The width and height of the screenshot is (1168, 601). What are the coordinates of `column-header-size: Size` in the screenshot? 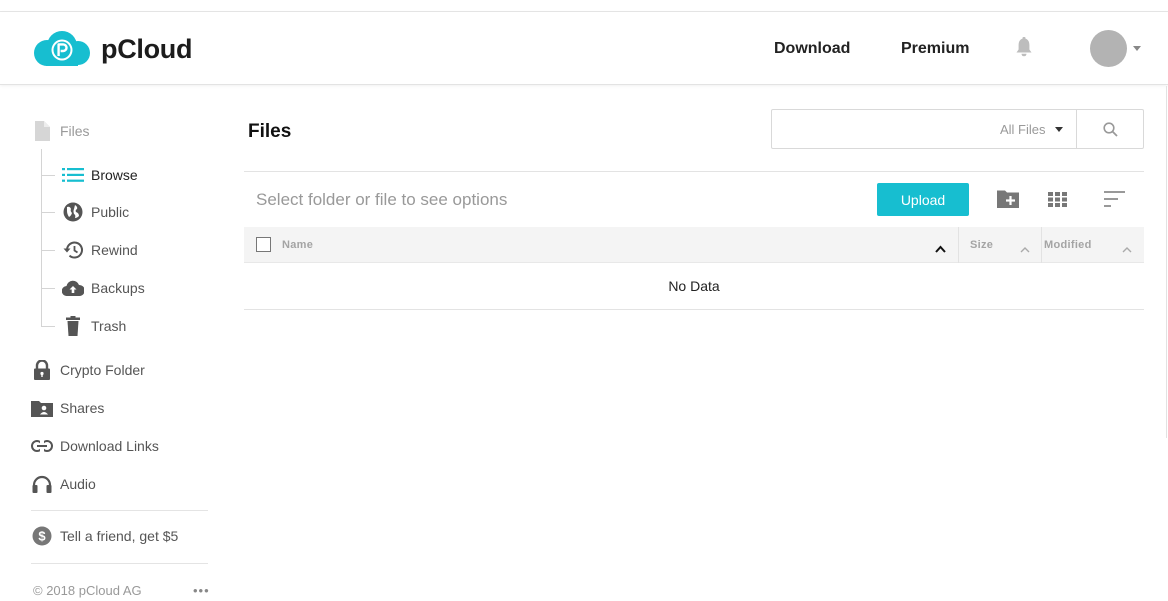 It's located at (981, 245).